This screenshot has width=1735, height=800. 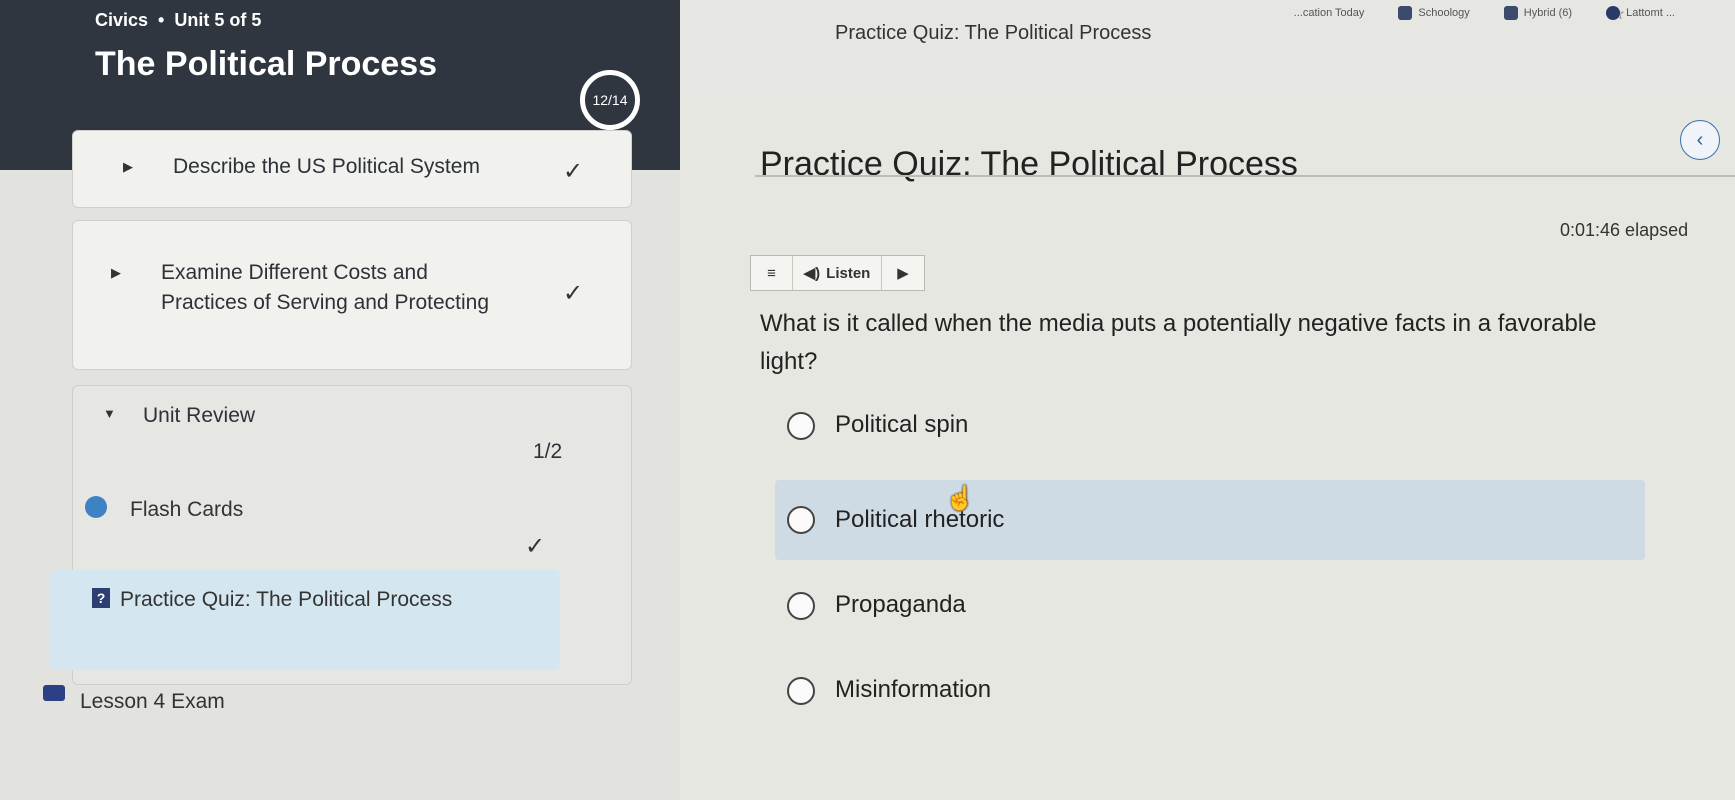 What do you see at coordinates (199, 415) in the screenshot?
I see `lesson-label: Unit Review` at bounding box center [199, 415].